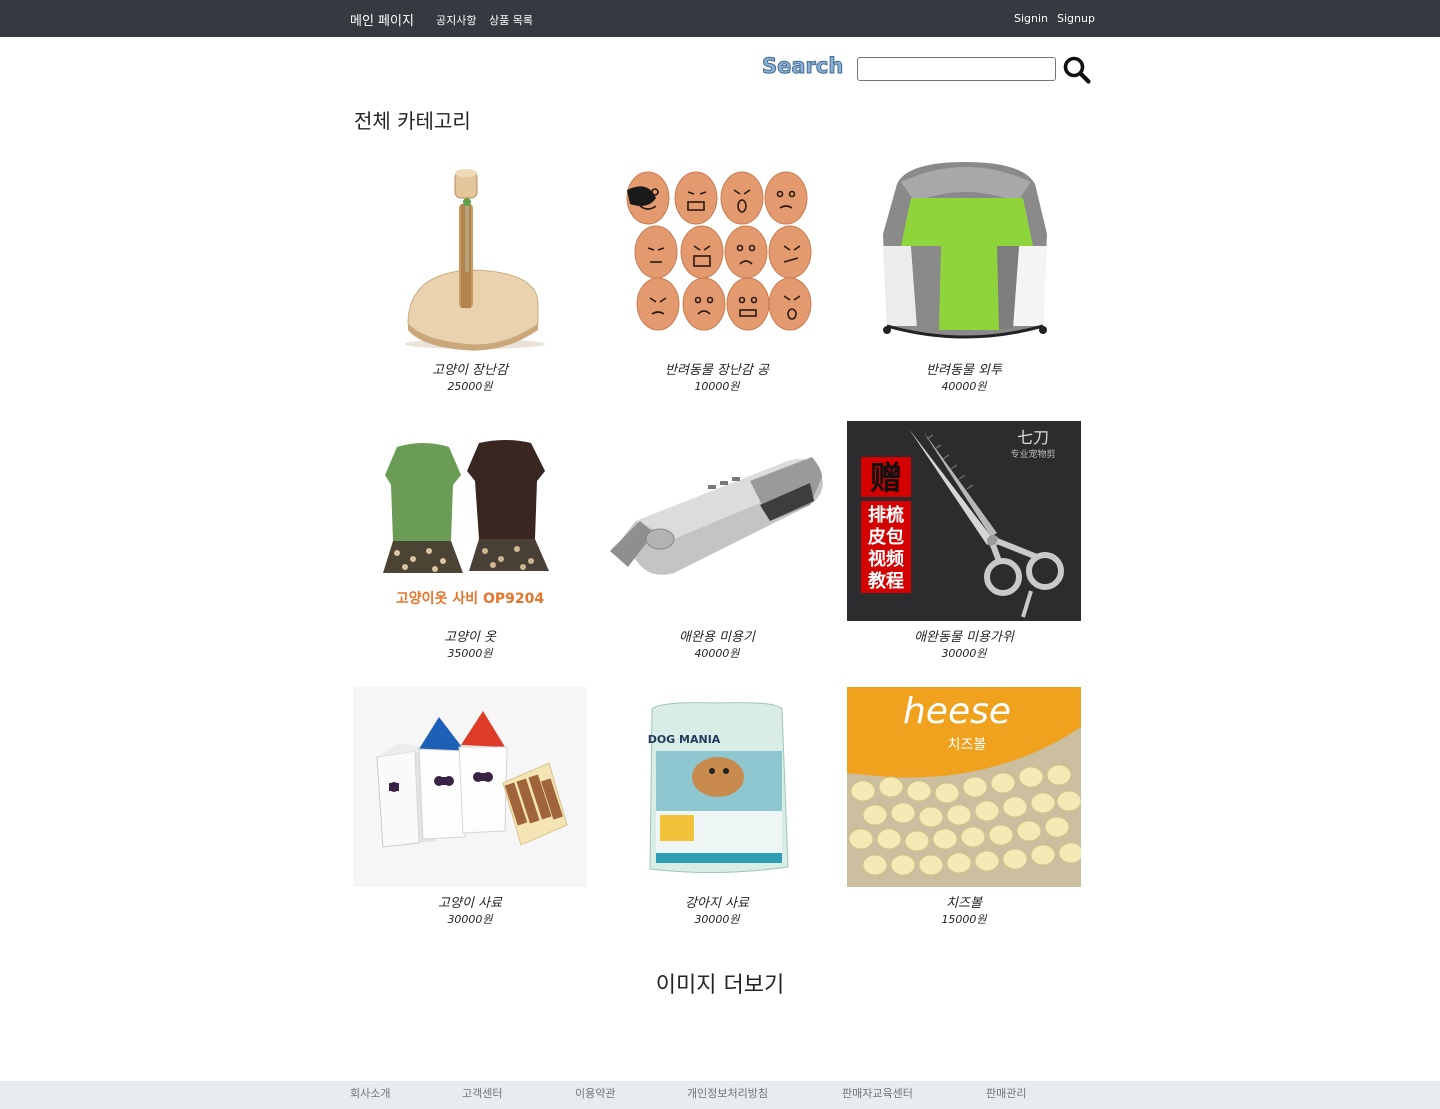  Describe the element at coordinates (470, 787) in the screenshot. I see `product-image-cat-food` at that location.